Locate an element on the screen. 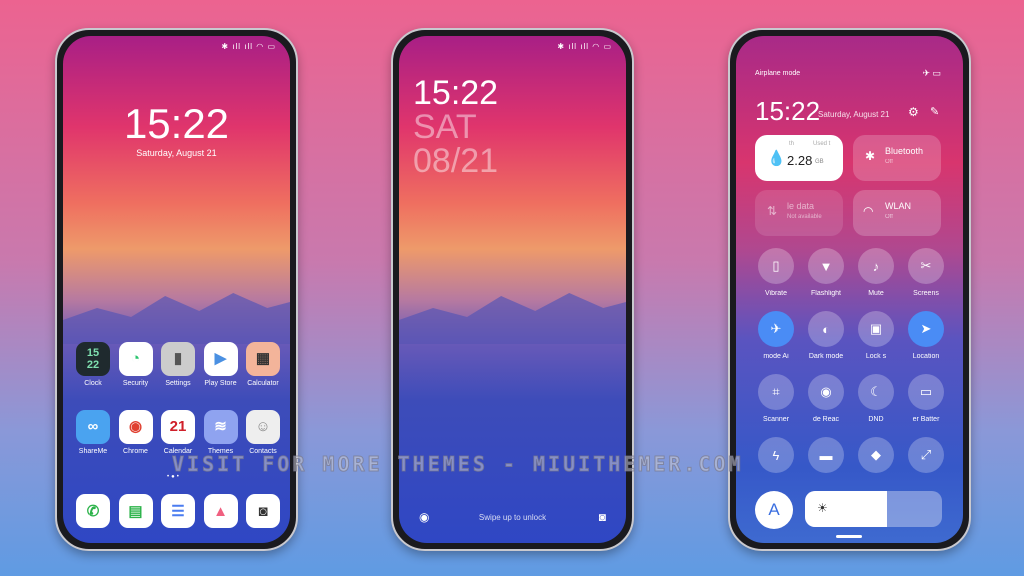 The width and height of the screenshot is (1024, 576). data-usage-unit: GB is located at coordinates (819, 162).